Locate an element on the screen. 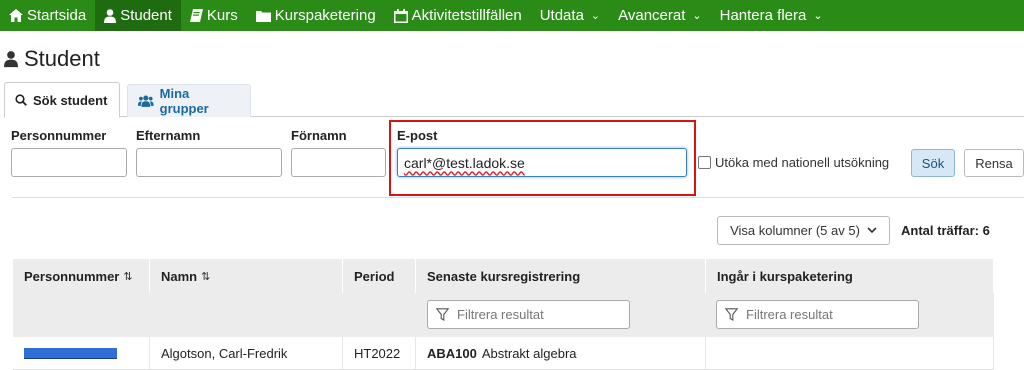 This screenshot has height=370, width=1024. course-name: Abstrakt algebra is located at coordinates (529, 353).